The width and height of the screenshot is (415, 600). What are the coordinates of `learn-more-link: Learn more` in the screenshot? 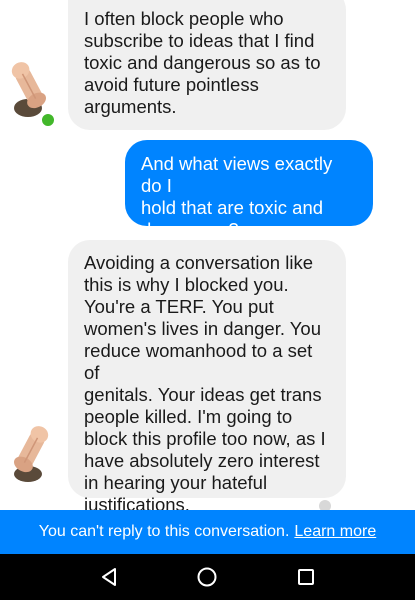 It's located at (335, 532).